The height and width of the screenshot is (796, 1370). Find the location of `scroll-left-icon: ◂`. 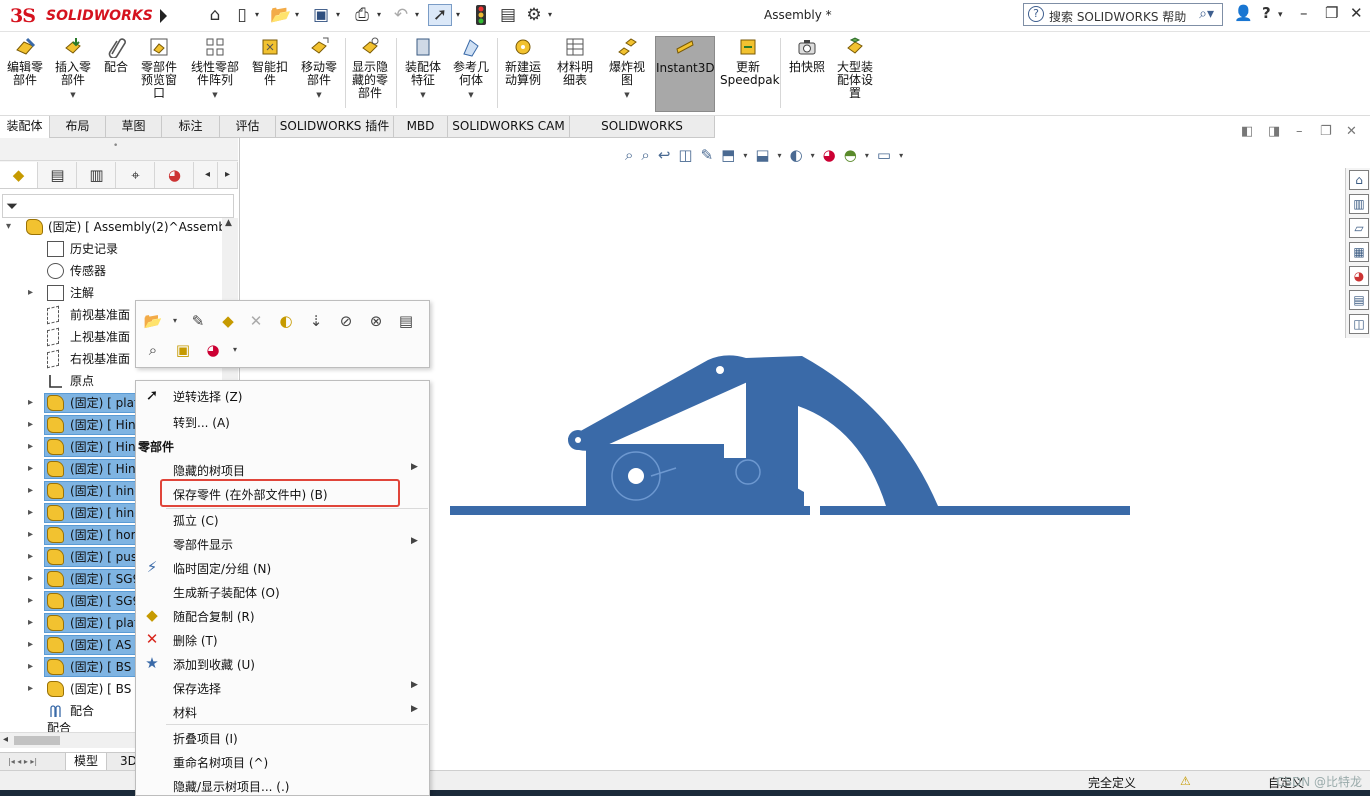

scroll-left-icon: ◂ is located at coordinates (5, 739).